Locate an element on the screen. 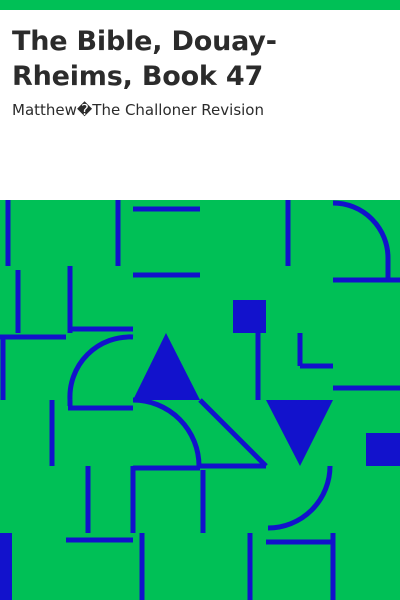 This screenshot has height=600, width=400. book-subtitle: Matthew�The Challoner Revision is located at coordinates (138, 110).